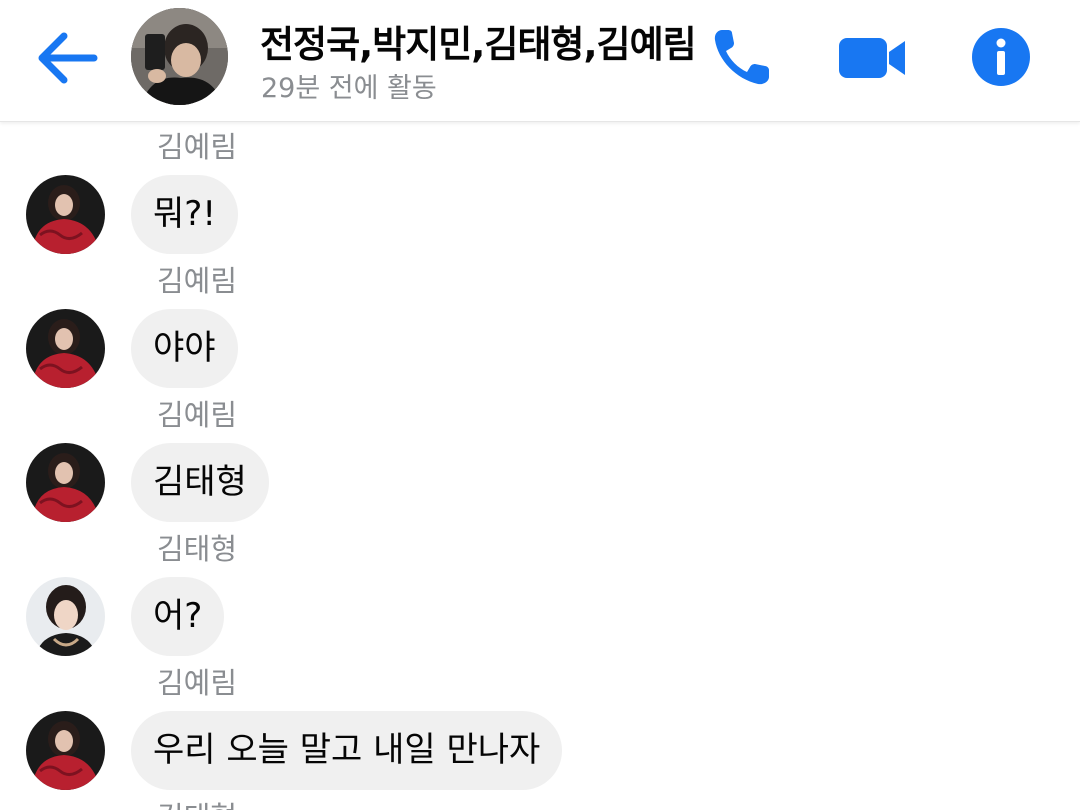 This screenshot has width=1080, height=810. I want to click on chat-title: 전정국,박지민,김태형,김예림, so click(478, 41).